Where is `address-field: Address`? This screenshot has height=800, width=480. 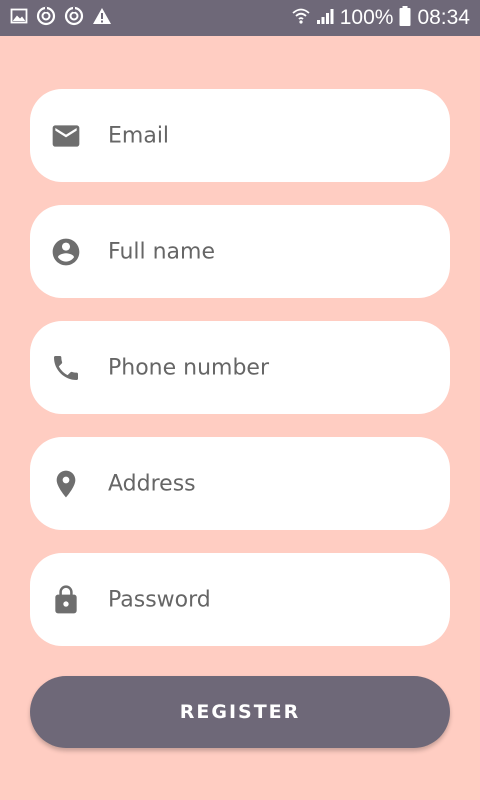
address-field: Address is located at coordinates (240, 483).